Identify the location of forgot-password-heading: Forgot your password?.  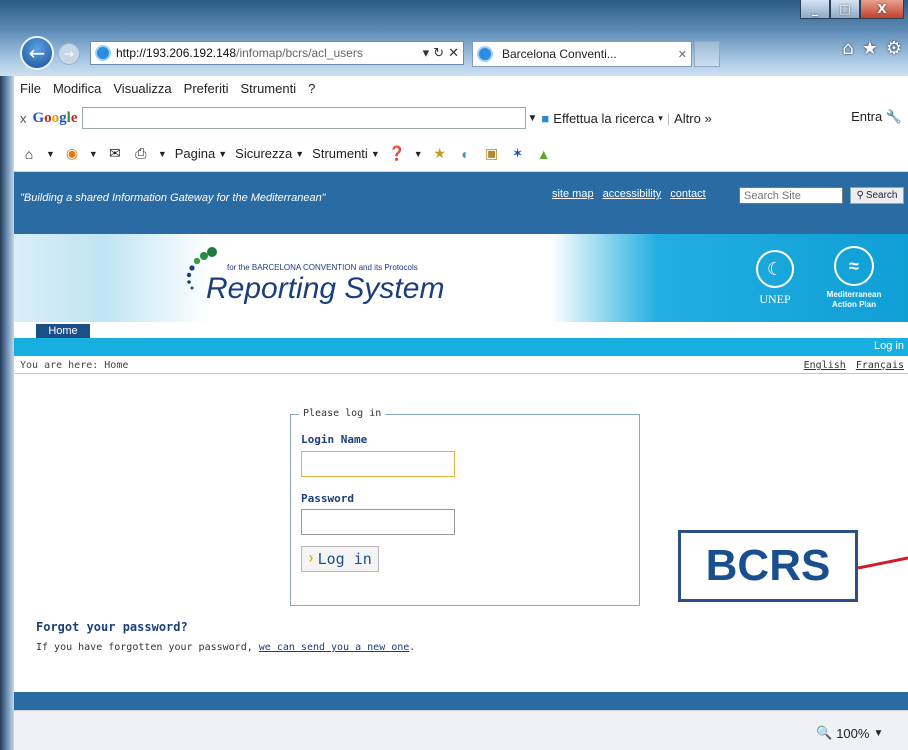
(112, 627).